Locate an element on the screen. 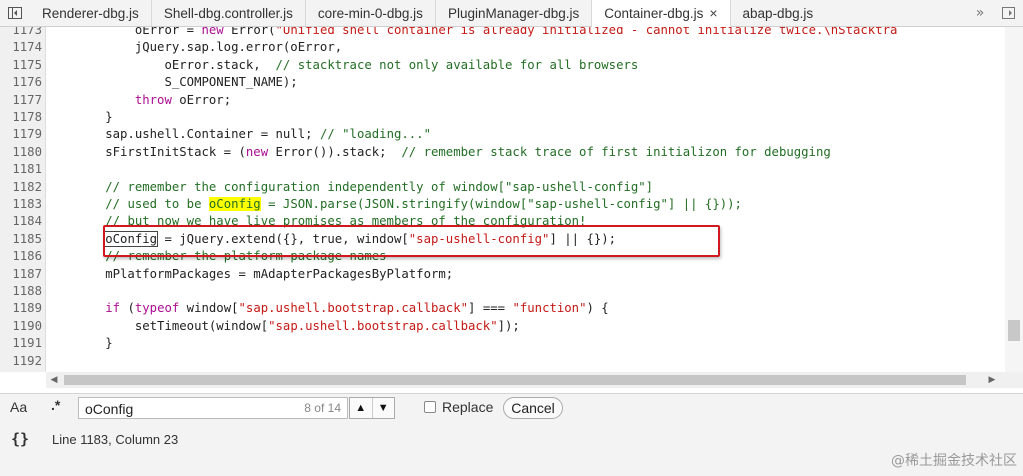  tab-pluginmanager-dbg: PluginManager-dbg.js is located at coordinates (514, 13).